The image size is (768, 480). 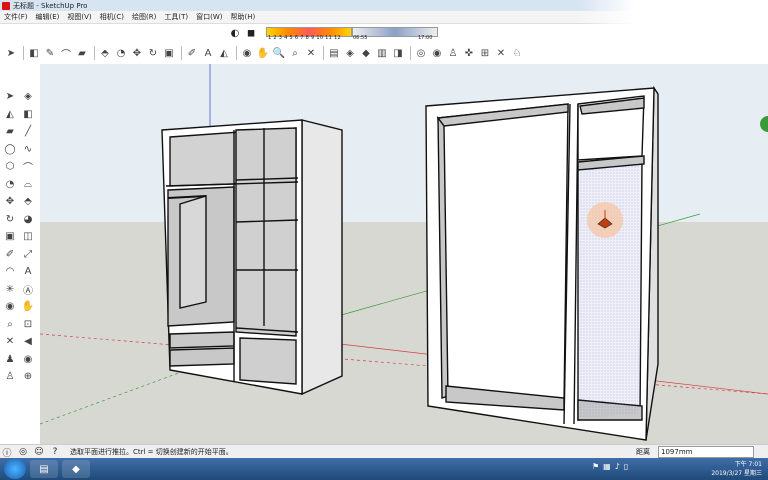 I want to click on circle-icon: ◯, so click(x=10, y=149).